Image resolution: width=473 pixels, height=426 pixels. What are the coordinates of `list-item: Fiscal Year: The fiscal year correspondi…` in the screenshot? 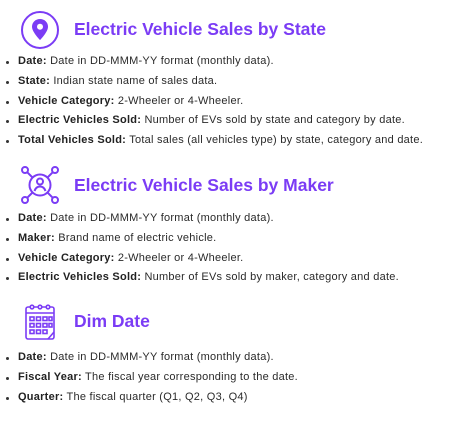 It's located at (149, 378).